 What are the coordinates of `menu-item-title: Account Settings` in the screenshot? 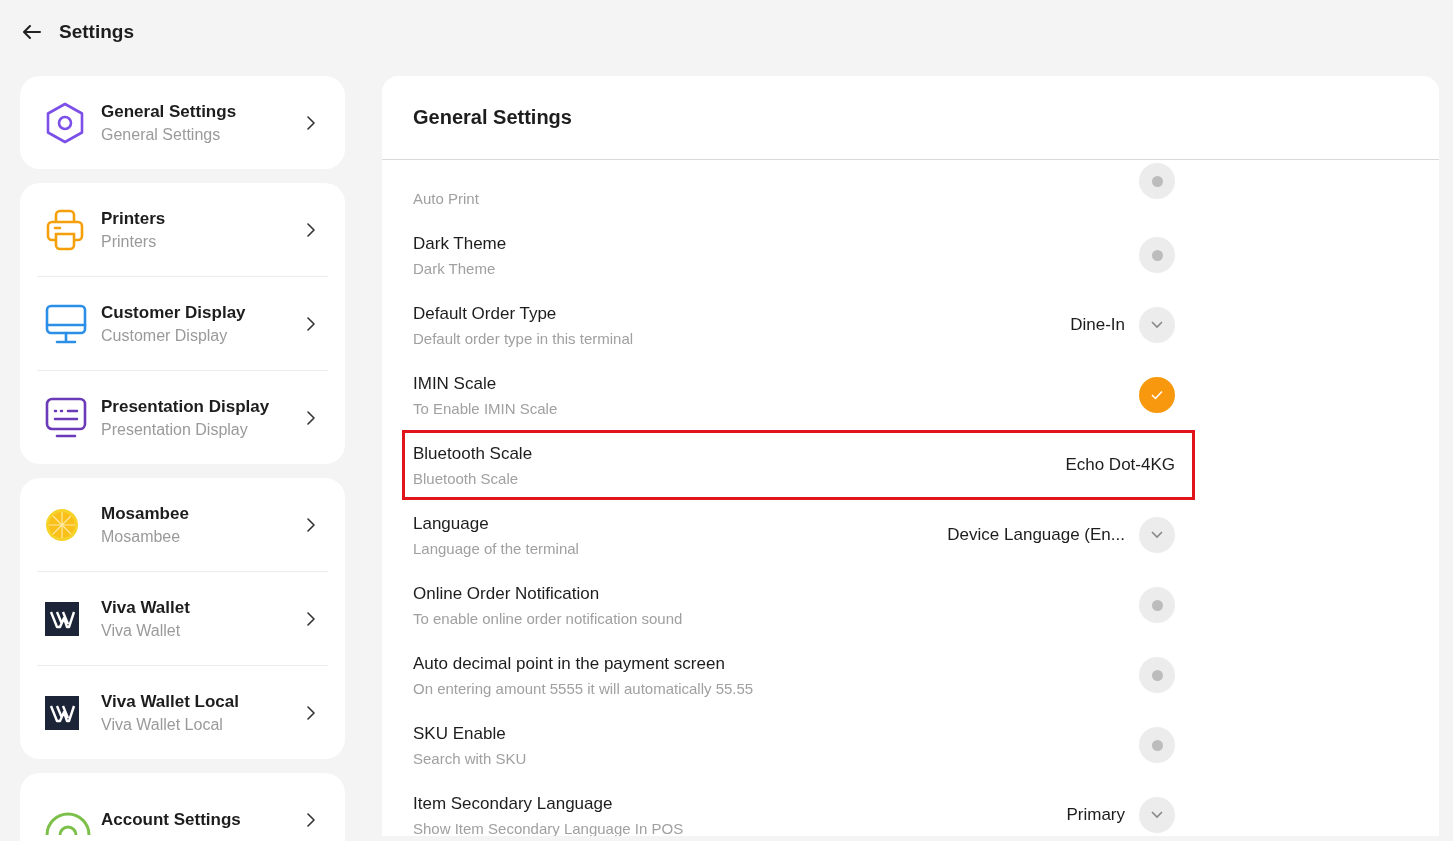 It's located at (171, 819).